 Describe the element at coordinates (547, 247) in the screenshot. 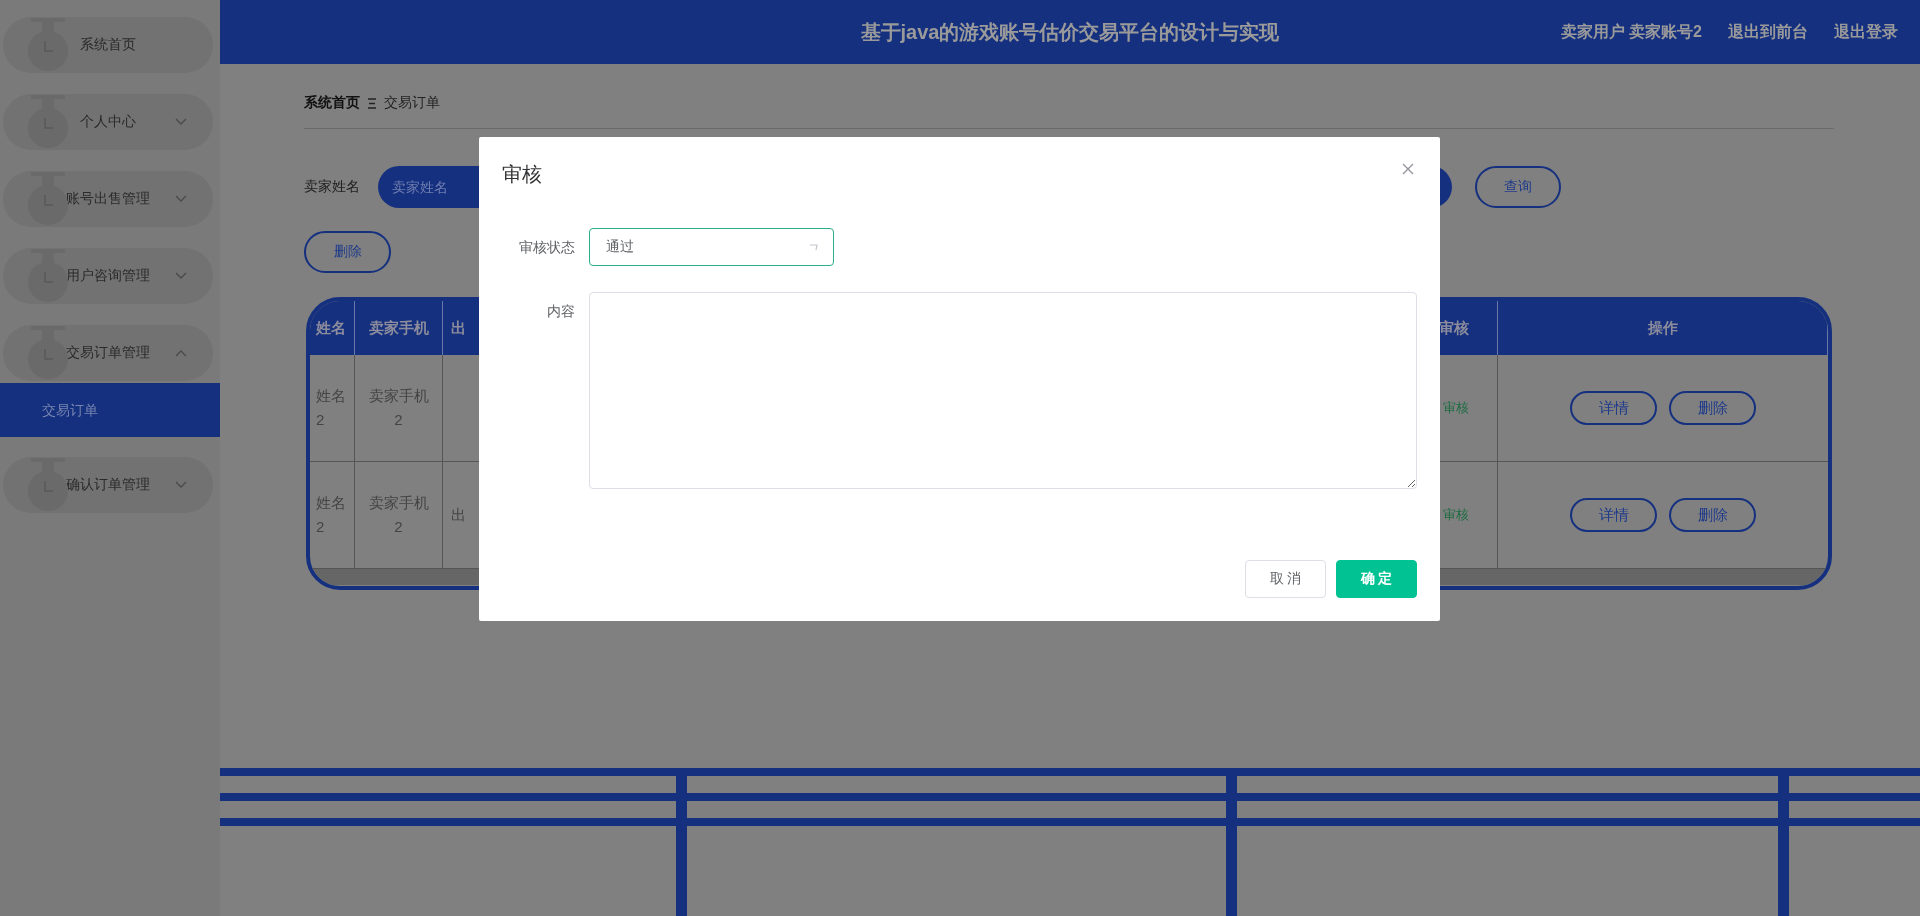

I see `form-label: 审核状态` at that location.